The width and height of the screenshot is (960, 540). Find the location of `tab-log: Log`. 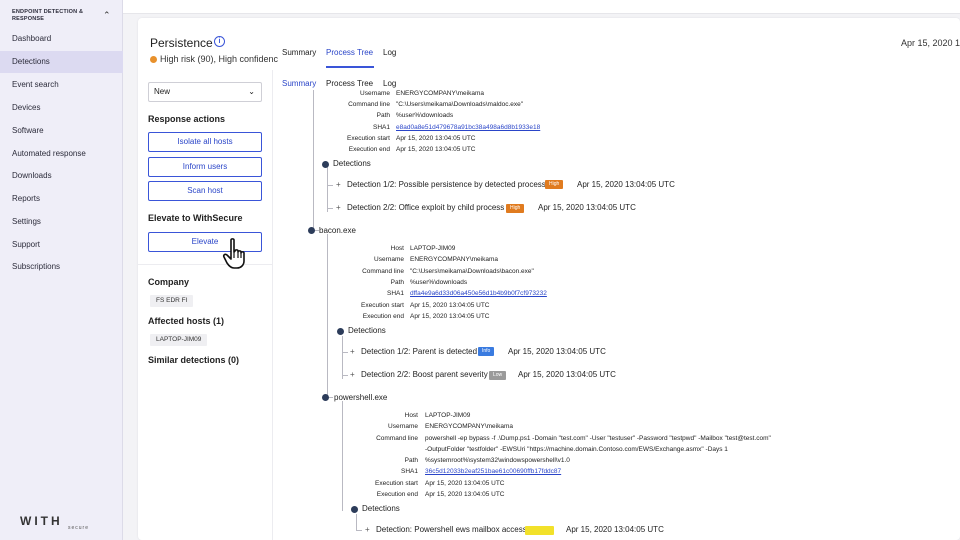

tab-log: Log is located at coordinates (389, 52).